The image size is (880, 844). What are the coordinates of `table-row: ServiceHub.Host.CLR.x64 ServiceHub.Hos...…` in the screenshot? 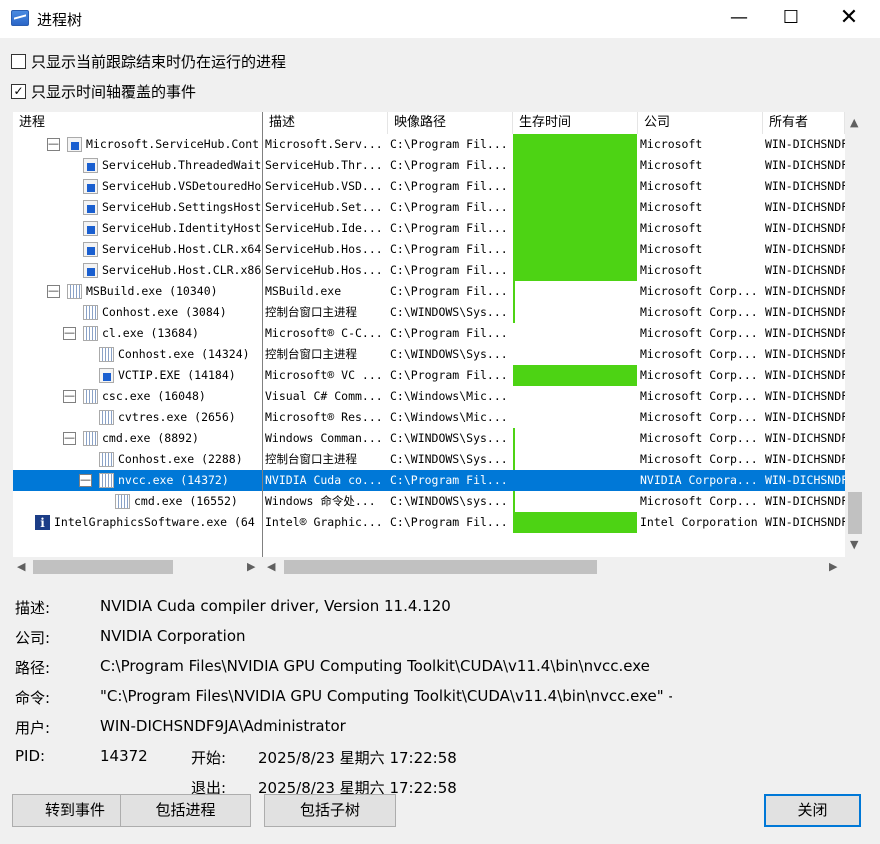 It's located at (429, 249).